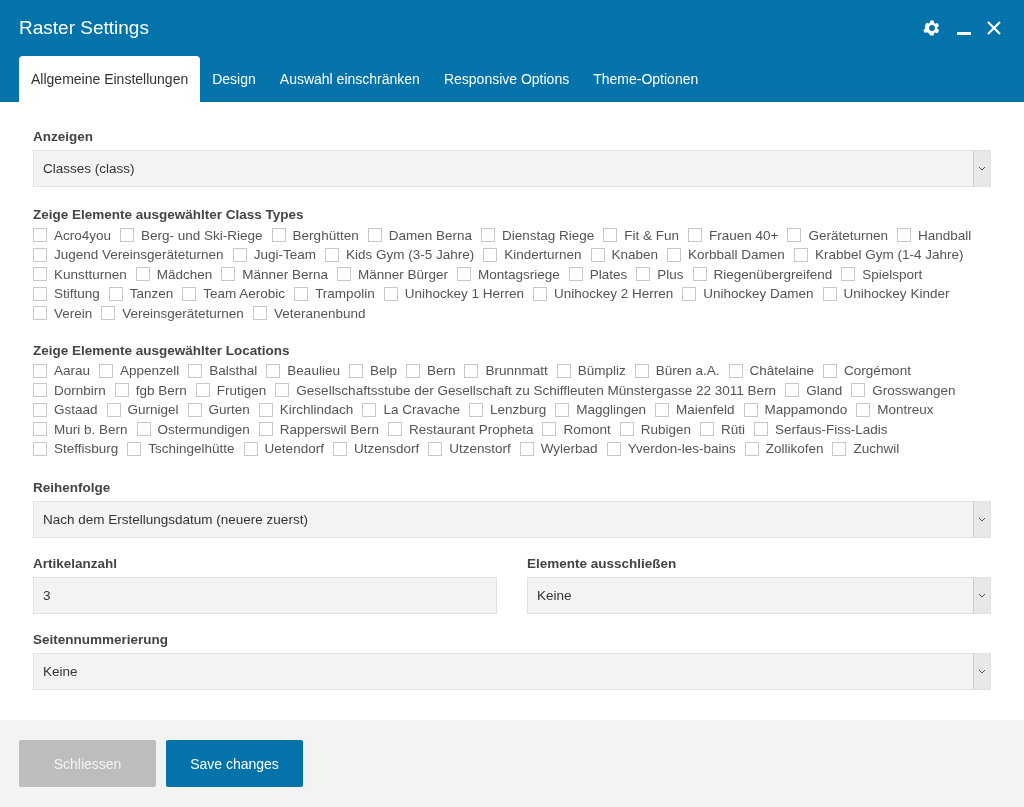 The width and height of the screenshot is (1024, 807). Describe the element at coordinates (512, 671) in the screenshot. I see `pagination-select: Keine` at that location.